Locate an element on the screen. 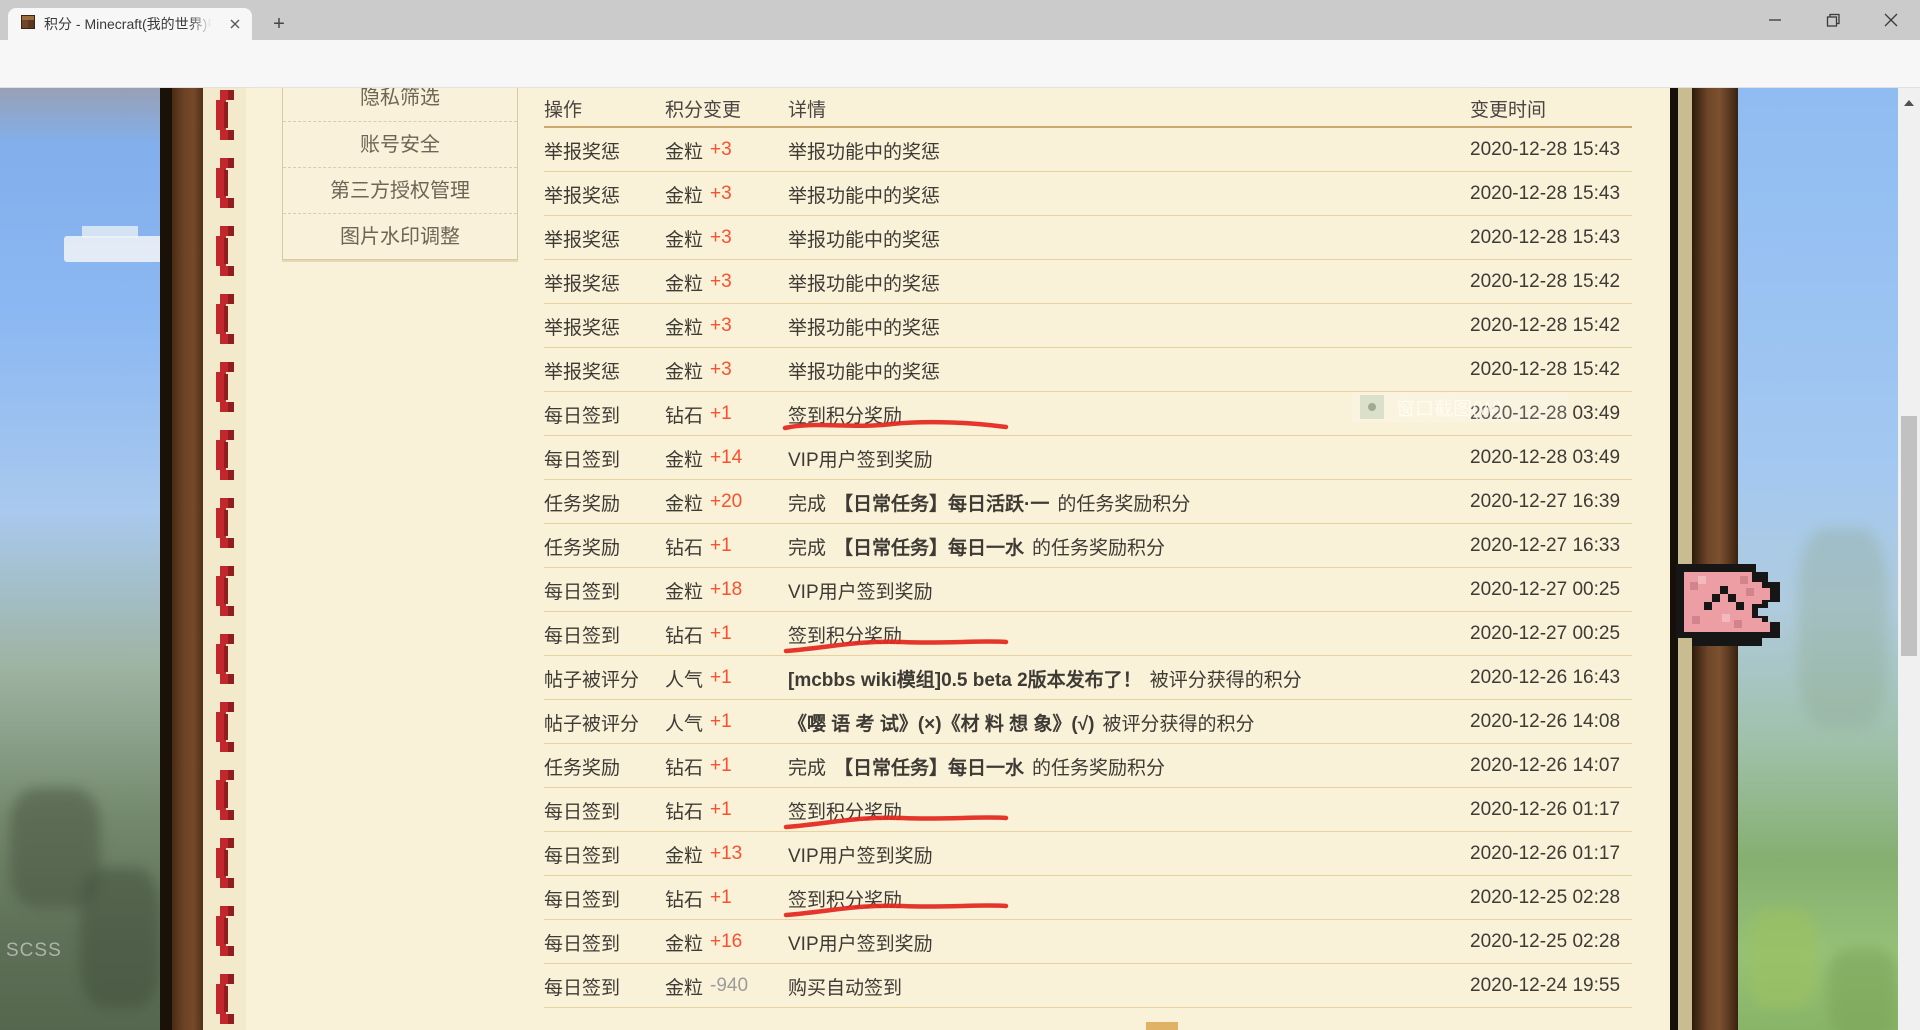 The image size is (1920, 1030). op-cell: 帖子被评分 is located at coordinates (592, 680).